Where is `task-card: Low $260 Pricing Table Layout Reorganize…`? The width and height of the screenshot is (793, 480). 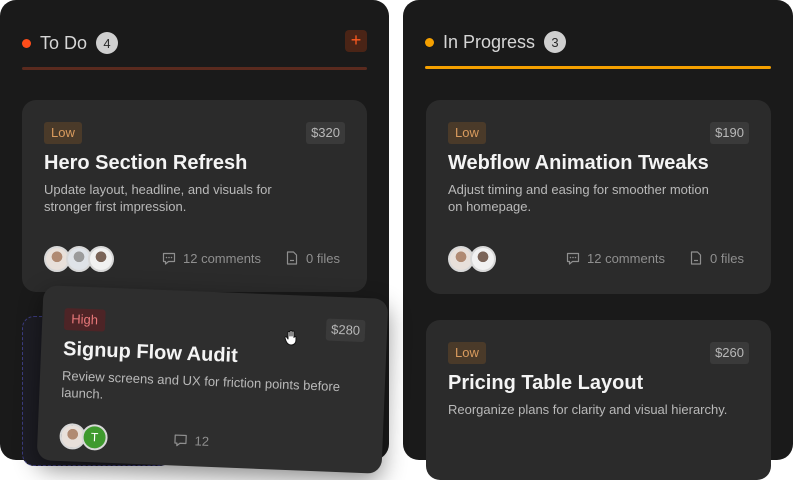 task-card: Low $260 Pricing Table Layout Reorganize… is located at coordinates (598, 400).